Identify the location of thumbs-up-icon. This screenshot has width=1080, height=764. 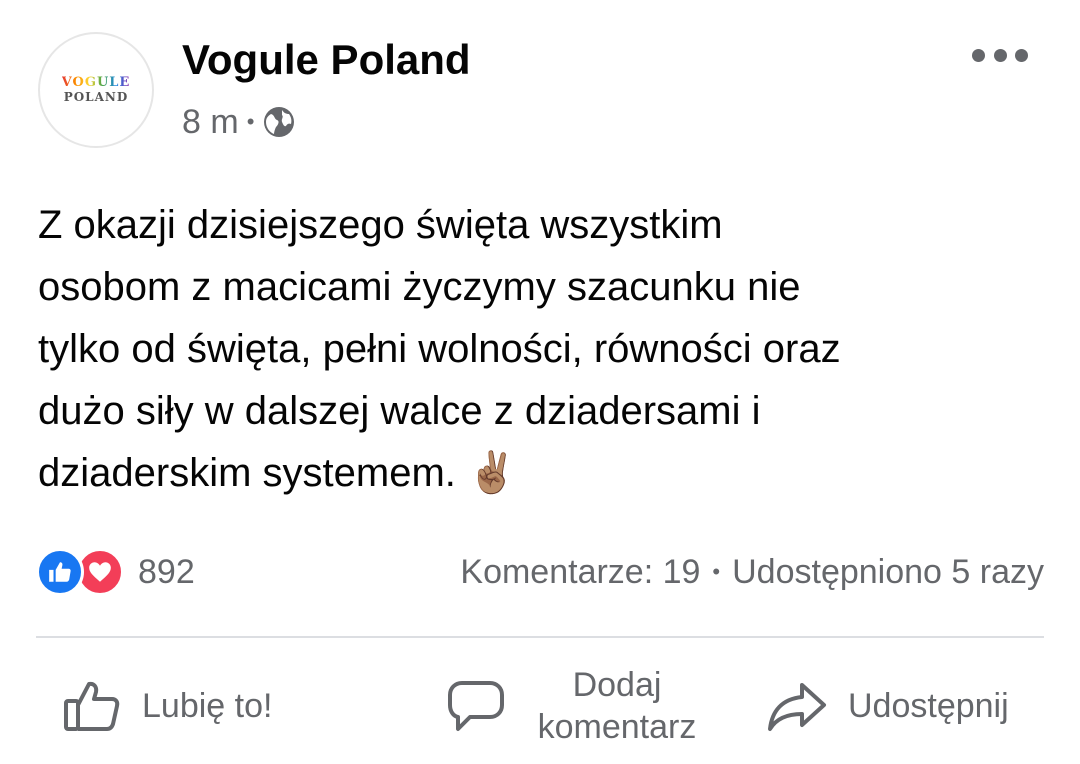
(92, 706).